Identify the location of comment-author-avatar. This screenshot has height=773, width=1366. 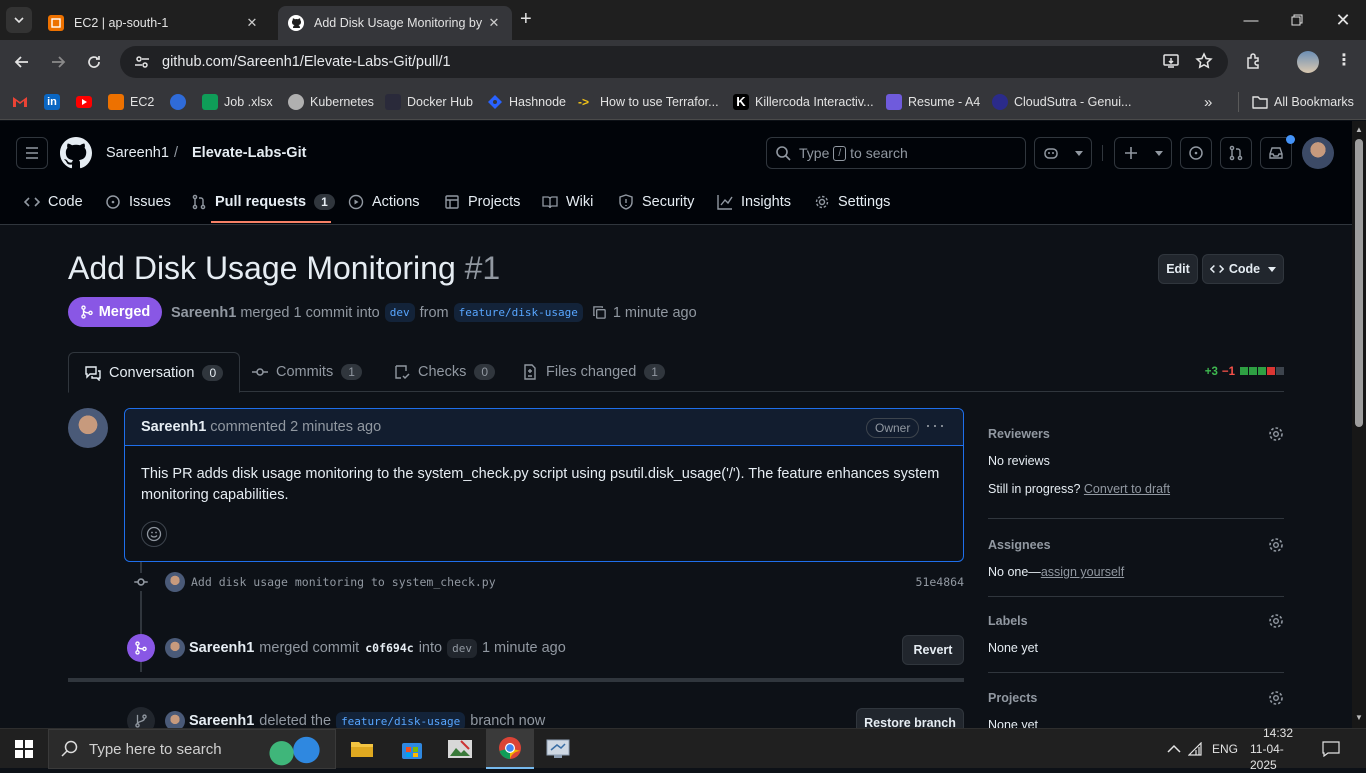
(88, 428).